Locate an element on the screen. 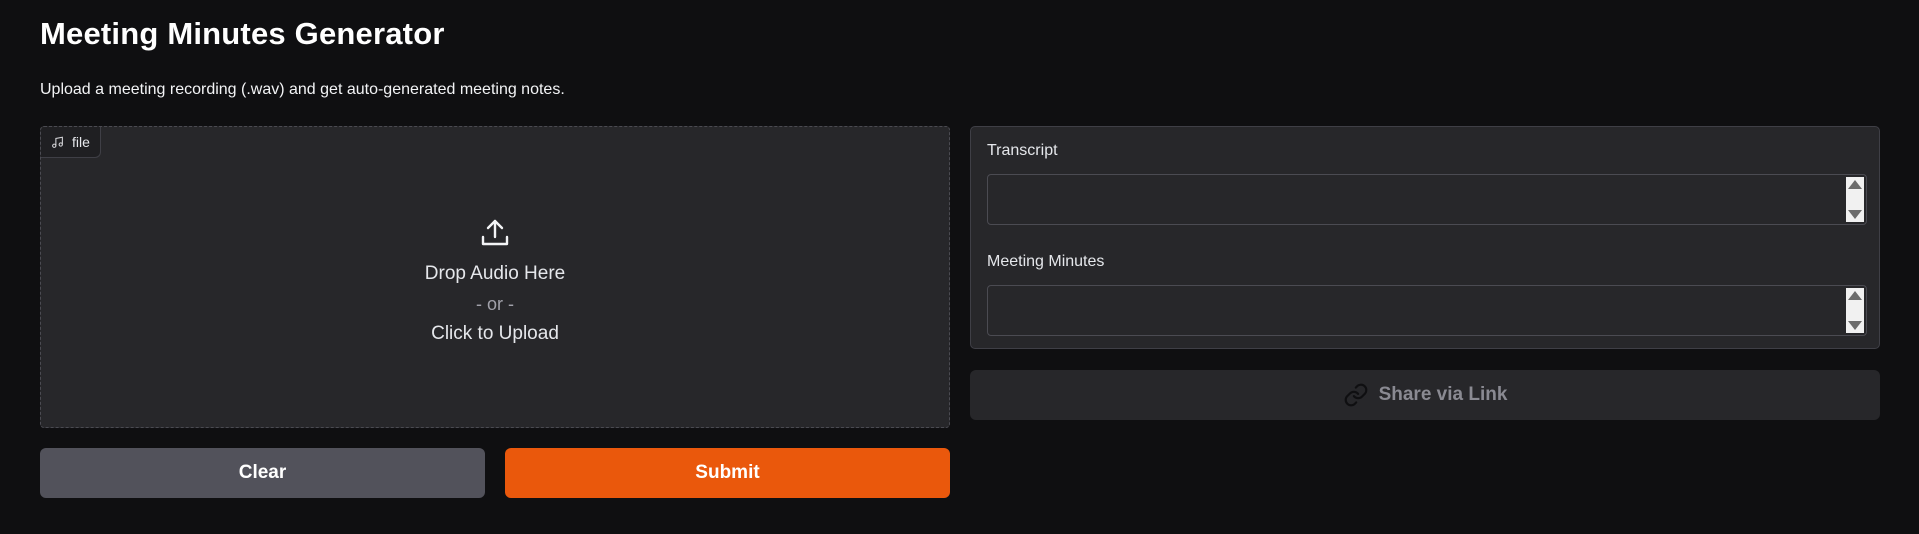 This screenshot has height=534, width=1919. click-to-upload-text: Click to Upload is located at coordinates (495, 333).